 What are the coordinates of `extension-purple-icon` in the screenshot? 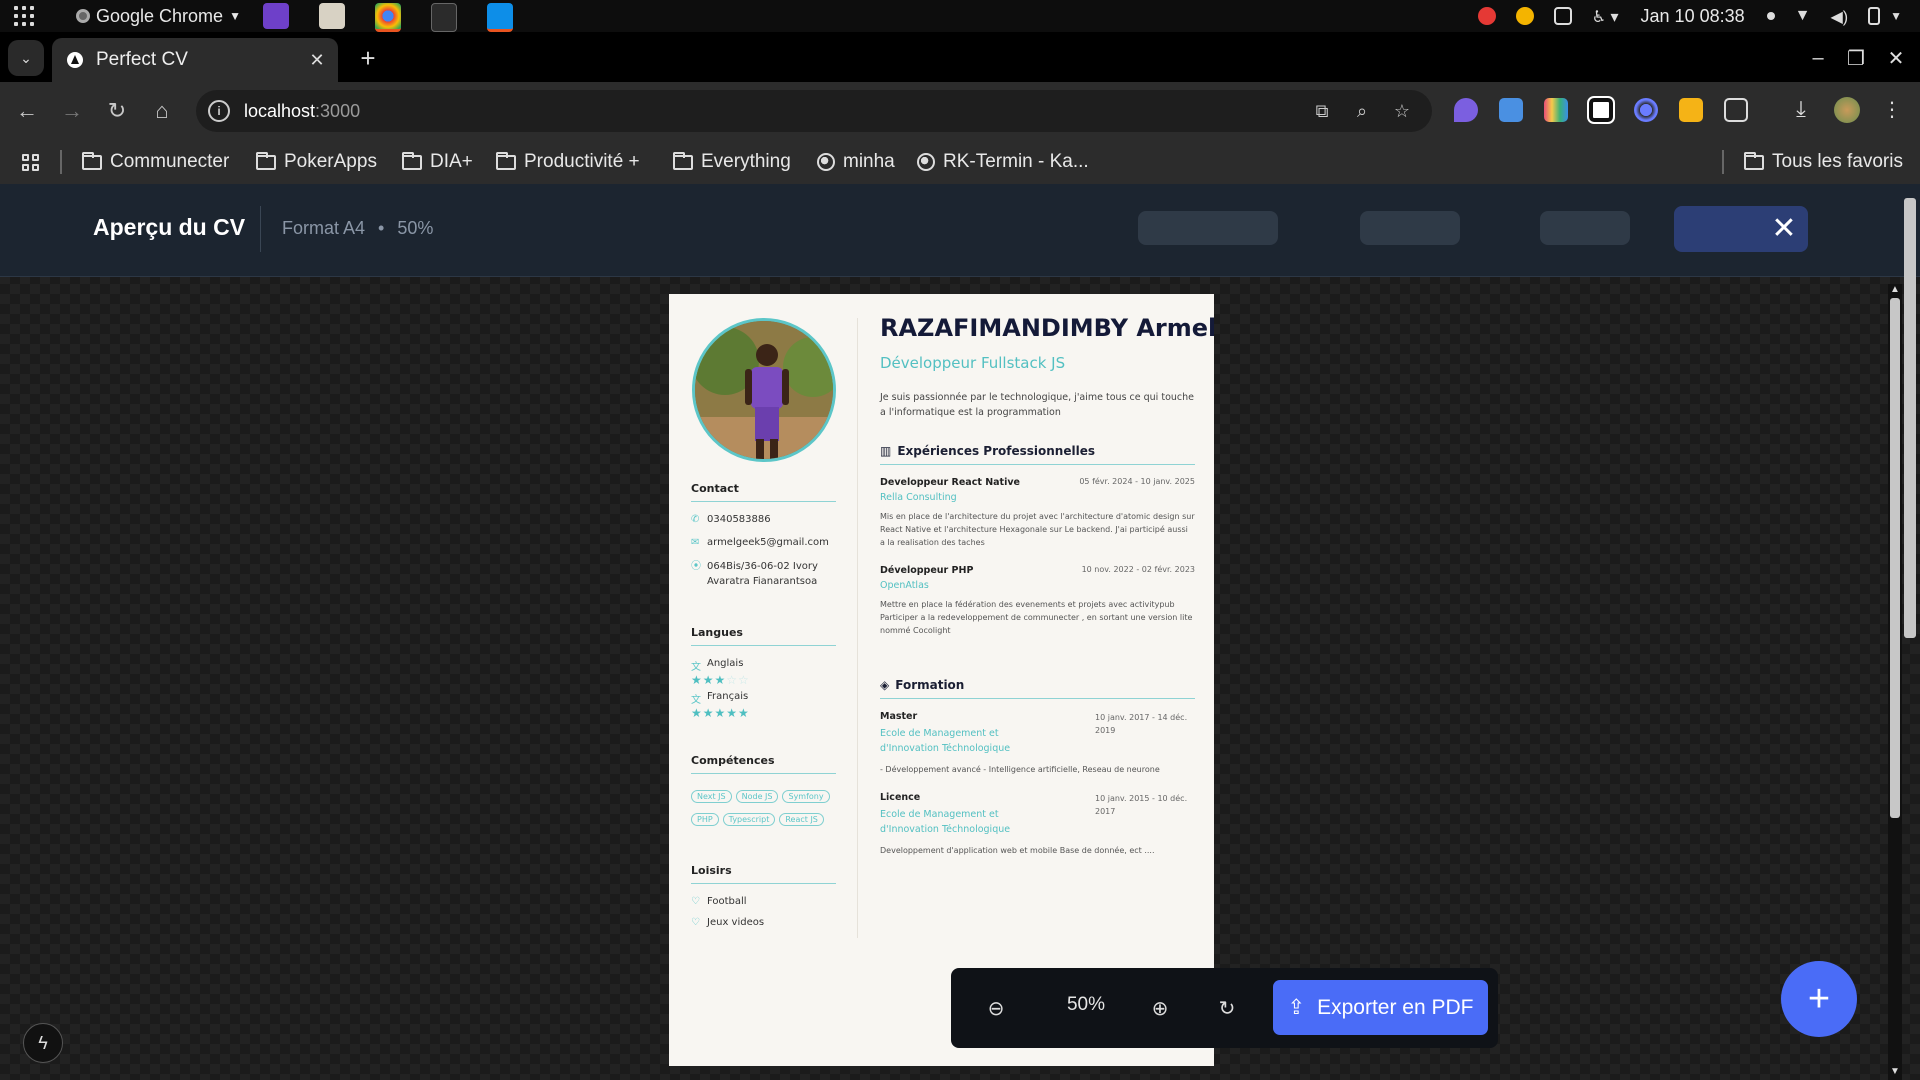 It's located at (1466, 110).